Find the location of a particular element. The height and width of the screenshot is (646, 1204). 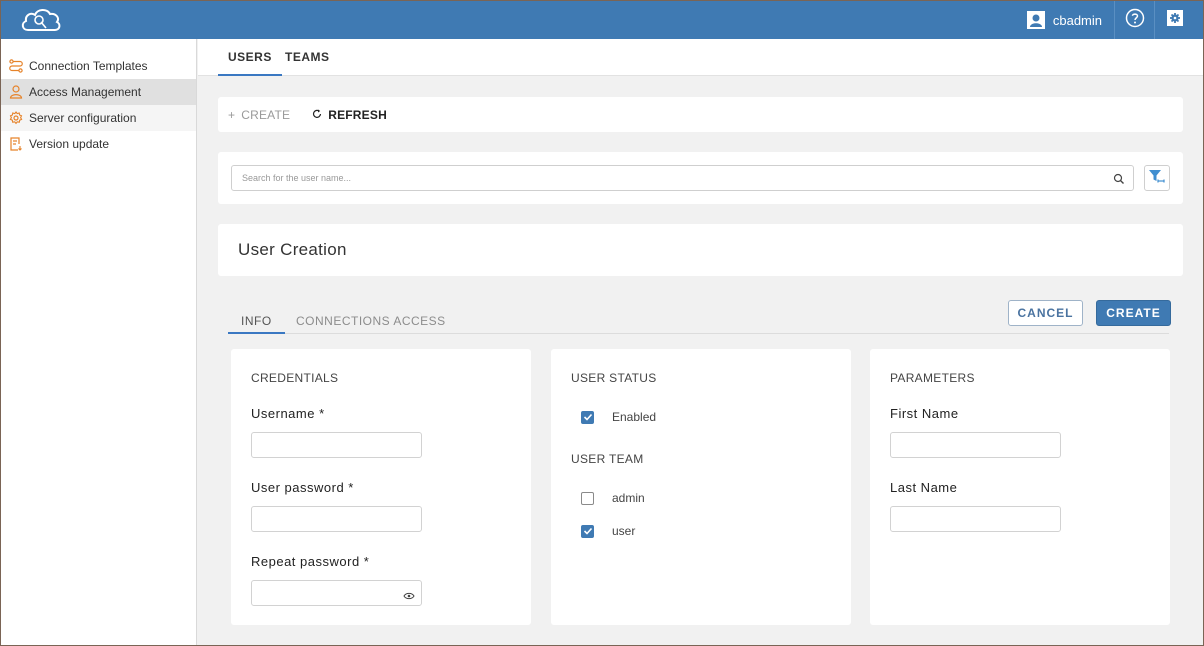

cloud-logo-icon is located at coordinates (41, 20).